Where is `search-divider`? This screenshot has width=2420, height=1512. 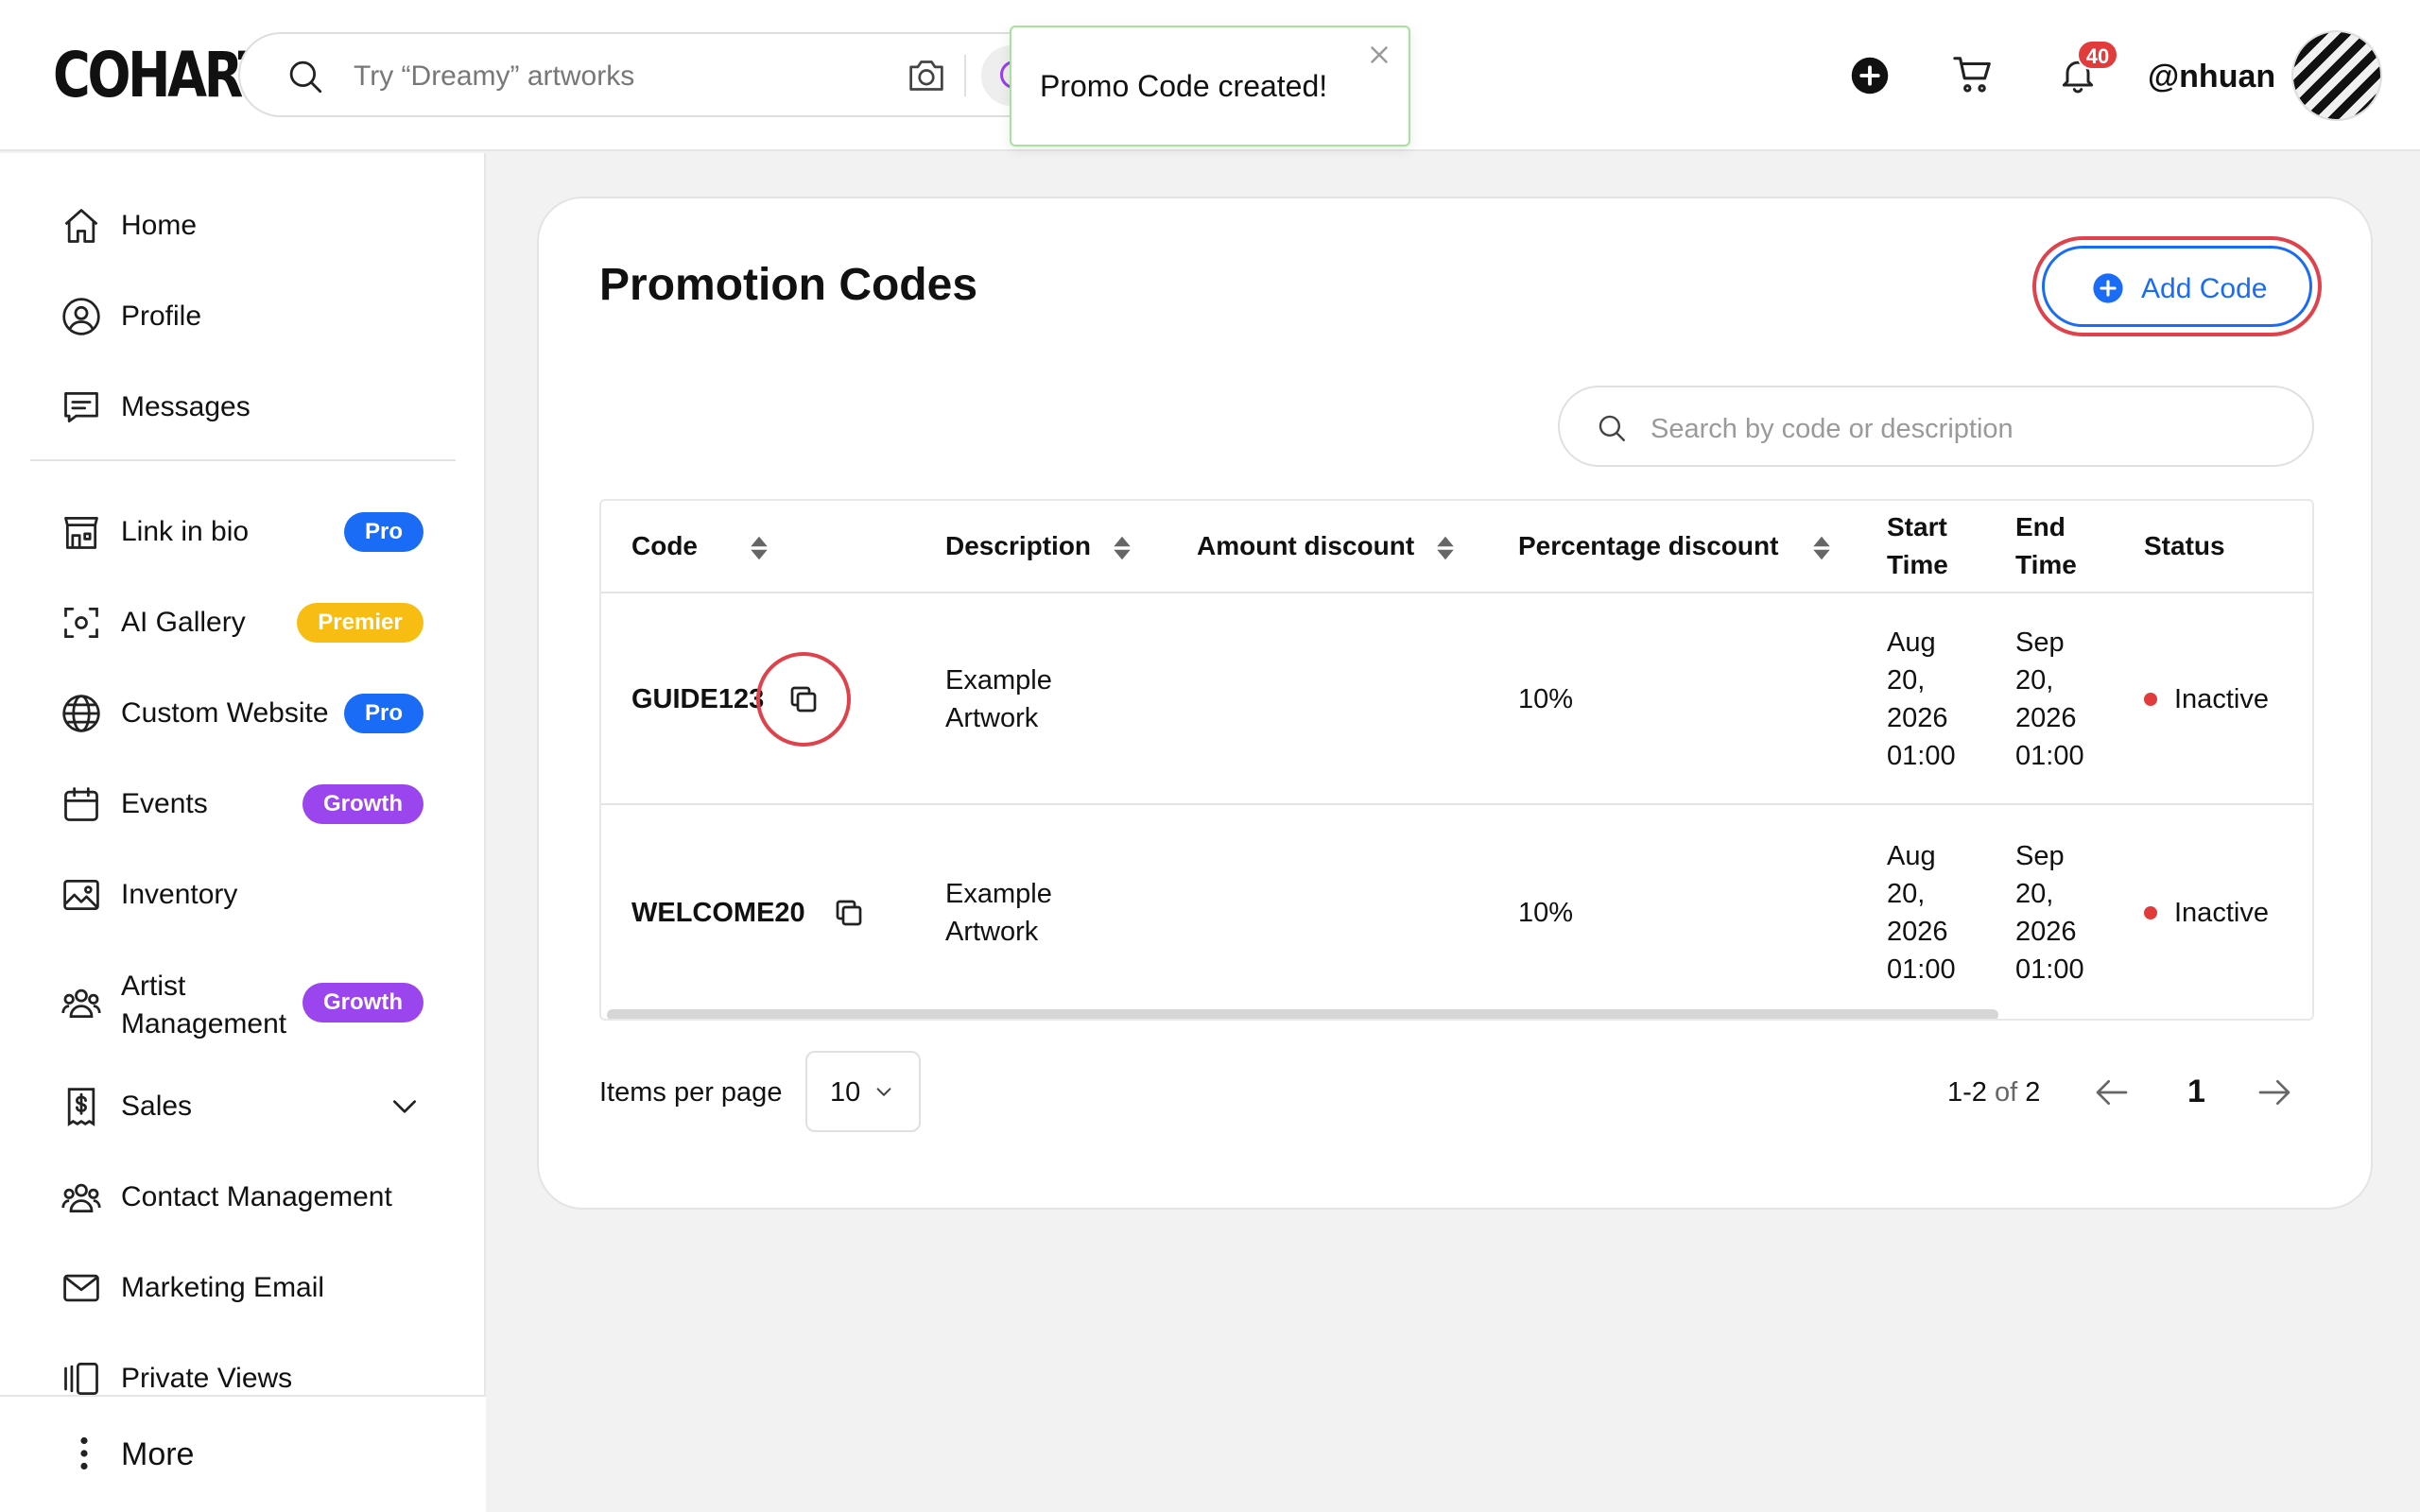 search-divider is located at coordinates (965, 75).